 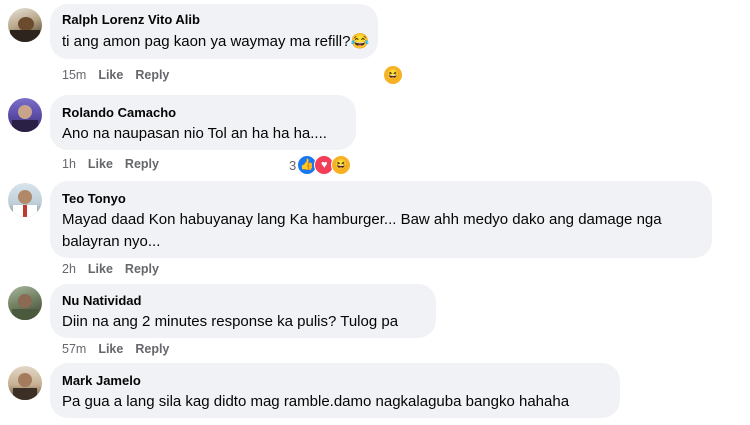 I want to click on commenter-name: Teo Tonyo, so click(x=94, y=198).